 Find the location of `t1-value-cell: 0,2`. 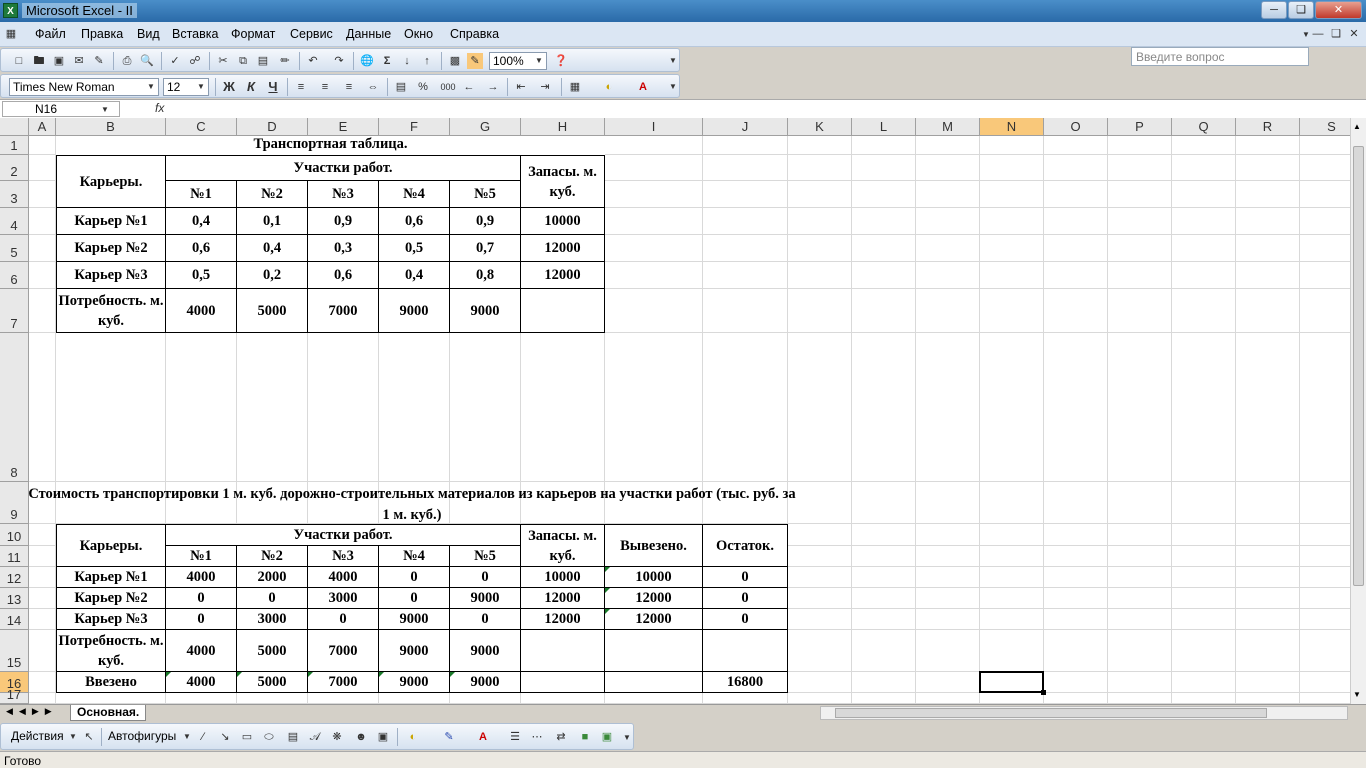

t1-value-cell: 0,2 is located at coordinates (272, 275).